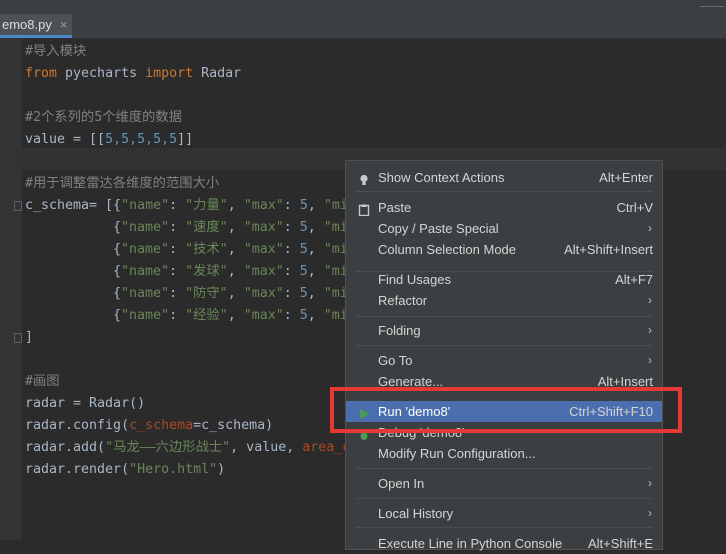 The width and height of the screenshot is (726, 554). I want to click on menu-item-label: Open In, so click(401, 483).